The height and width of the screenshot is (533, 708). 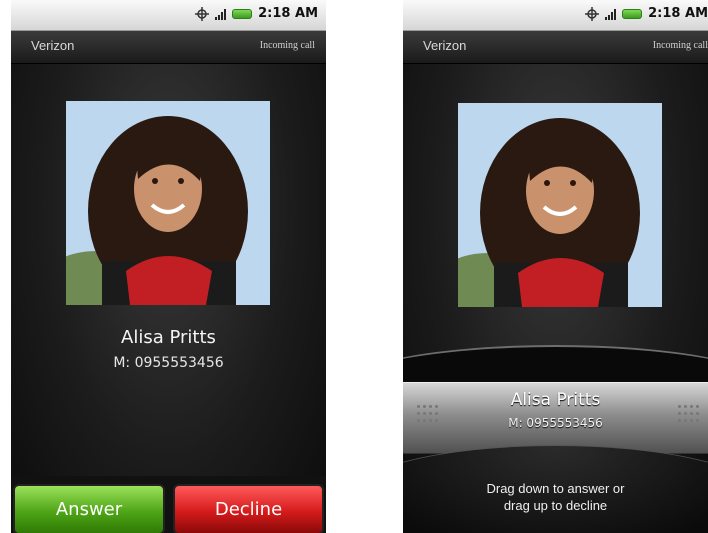 I want to click on answer-label: Answer, so click(x=89, y=509).